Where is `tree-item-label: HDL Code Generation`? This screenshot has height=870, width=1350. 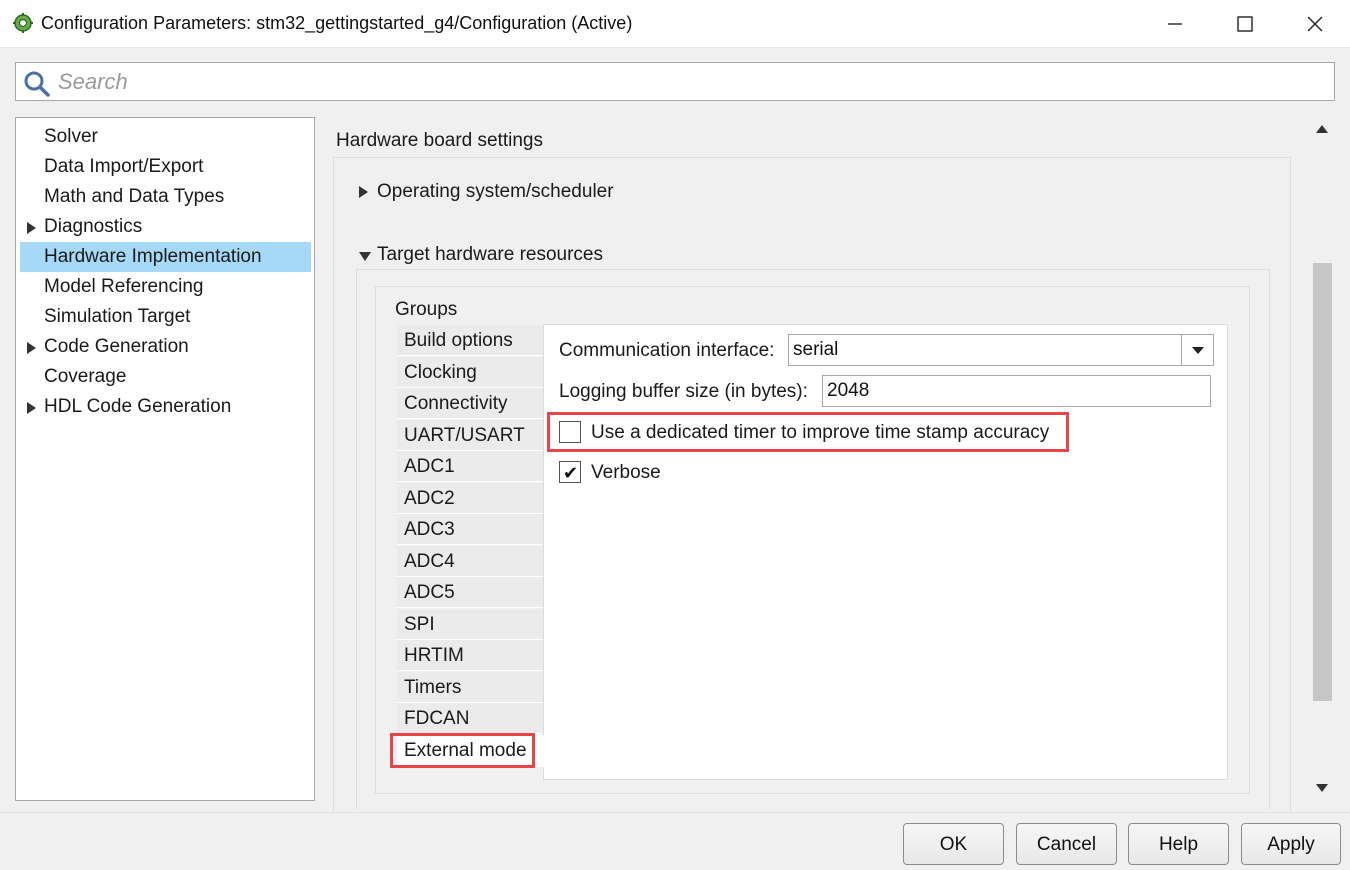 tree-item-label: HDL Code Generation is located at coordinates (138, 406).